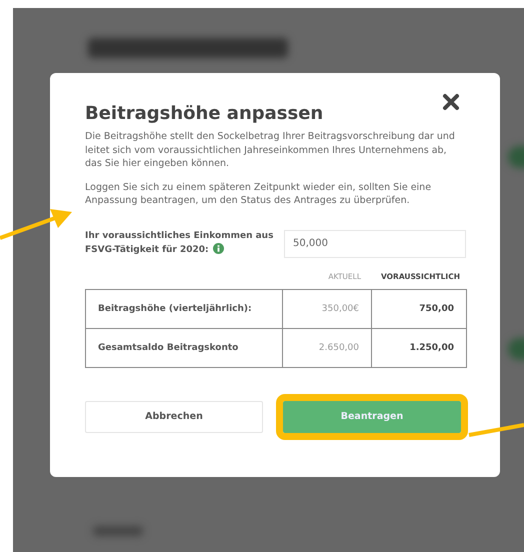 This screenshot has width=524, height=552. What do you see at coordinates (451, 102) in the screenshot?
I see `close-icon` at bounding box center [451, 102].